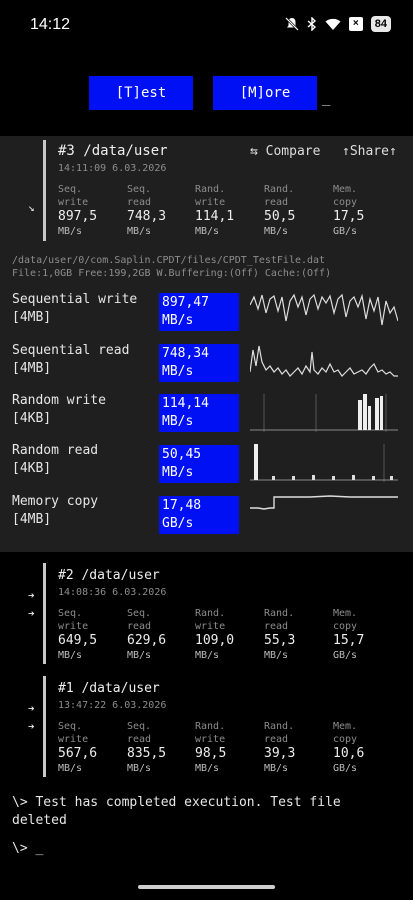 The width and height of the screenshot is (413, 900). What do you see at coordinates (312, 24) in the screenshot?
I see `bluetooth-icon` at bounding box center [312, 24].